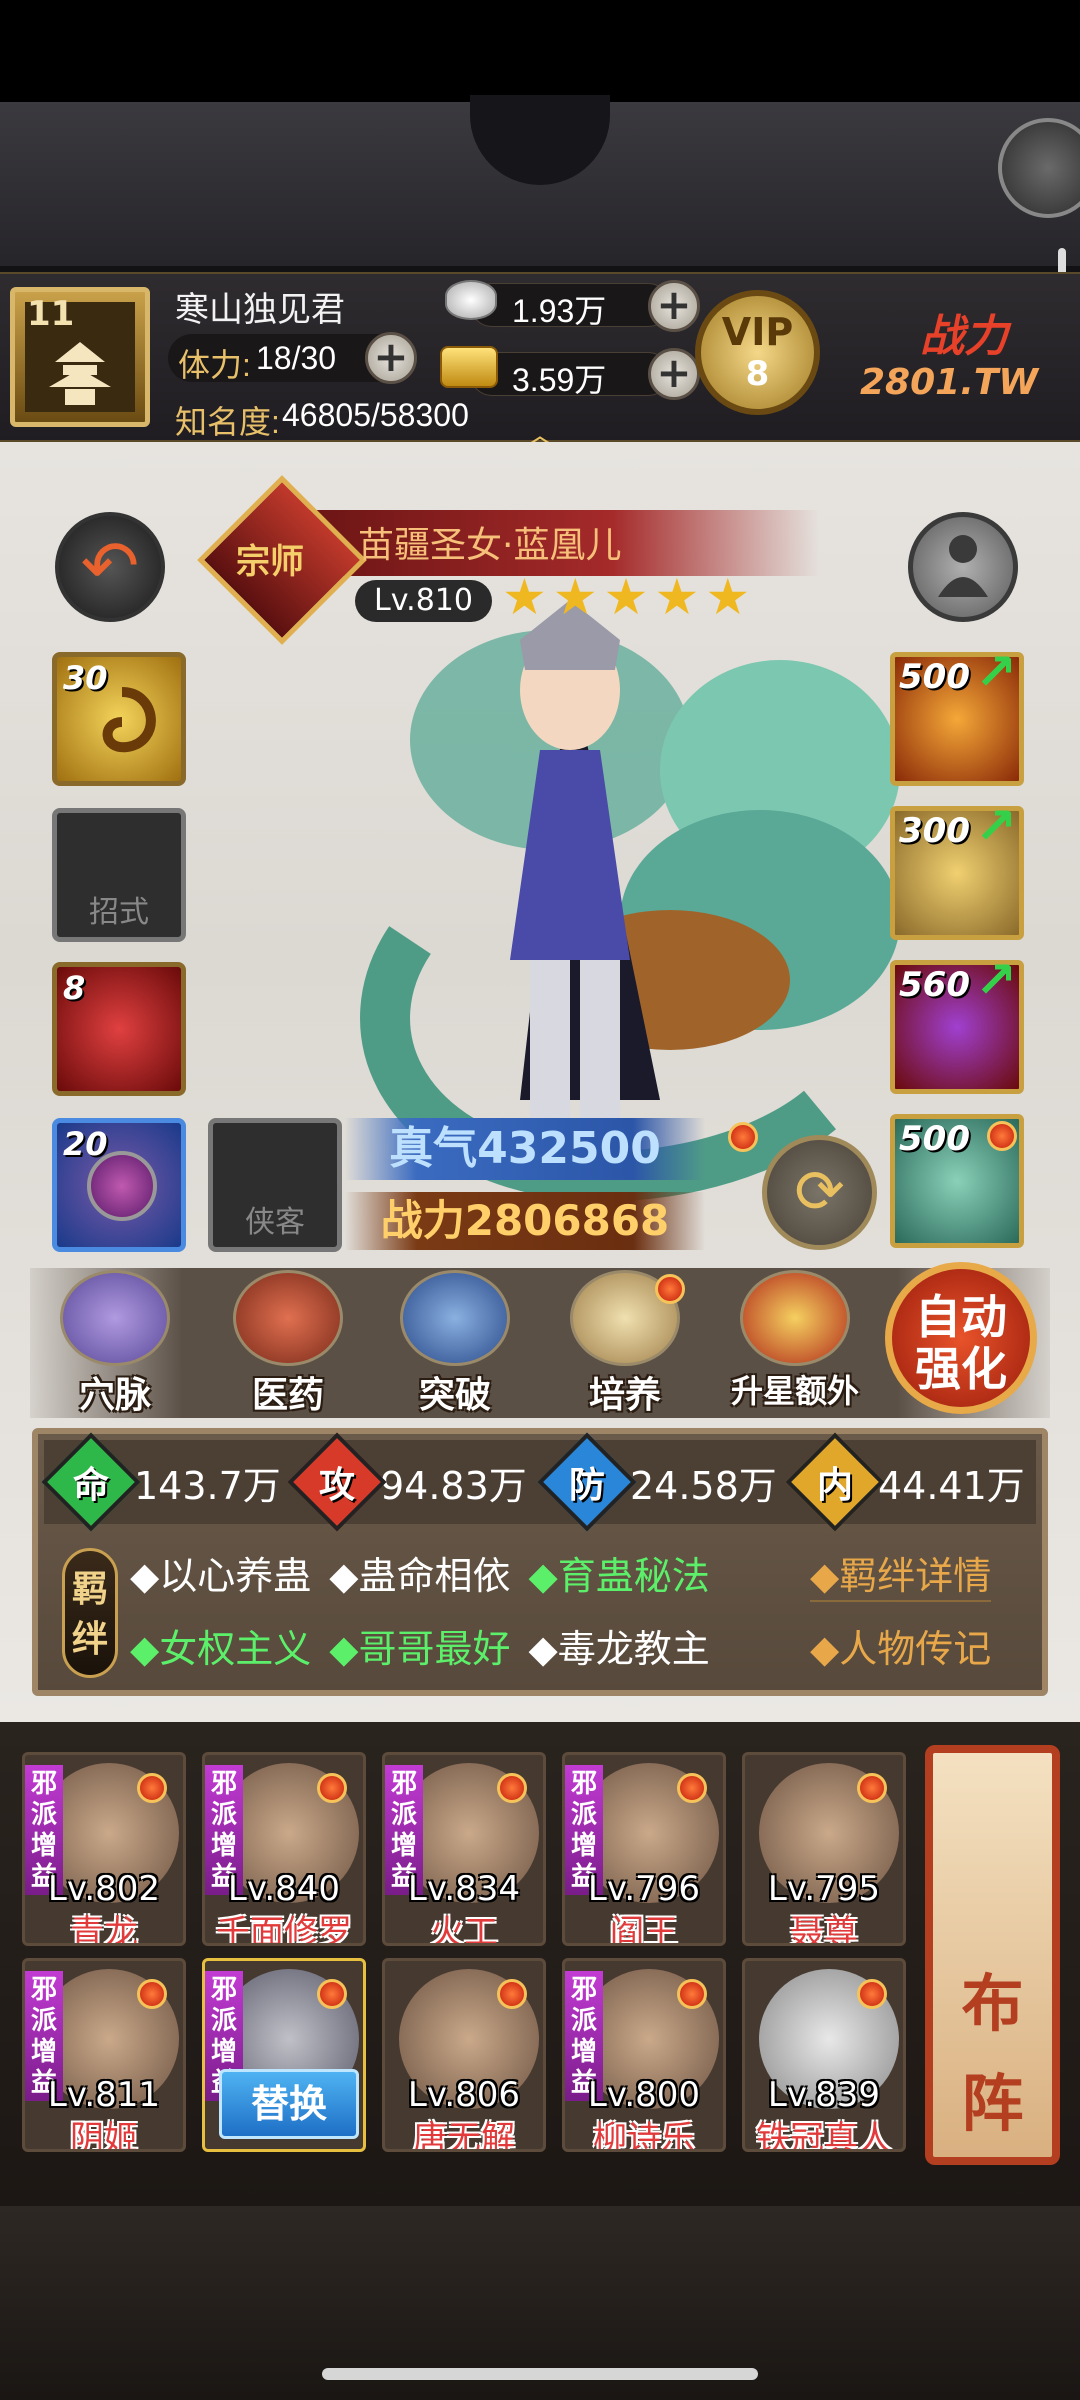  I want to click on skill-slot-4: 20, so click(119, 1185).